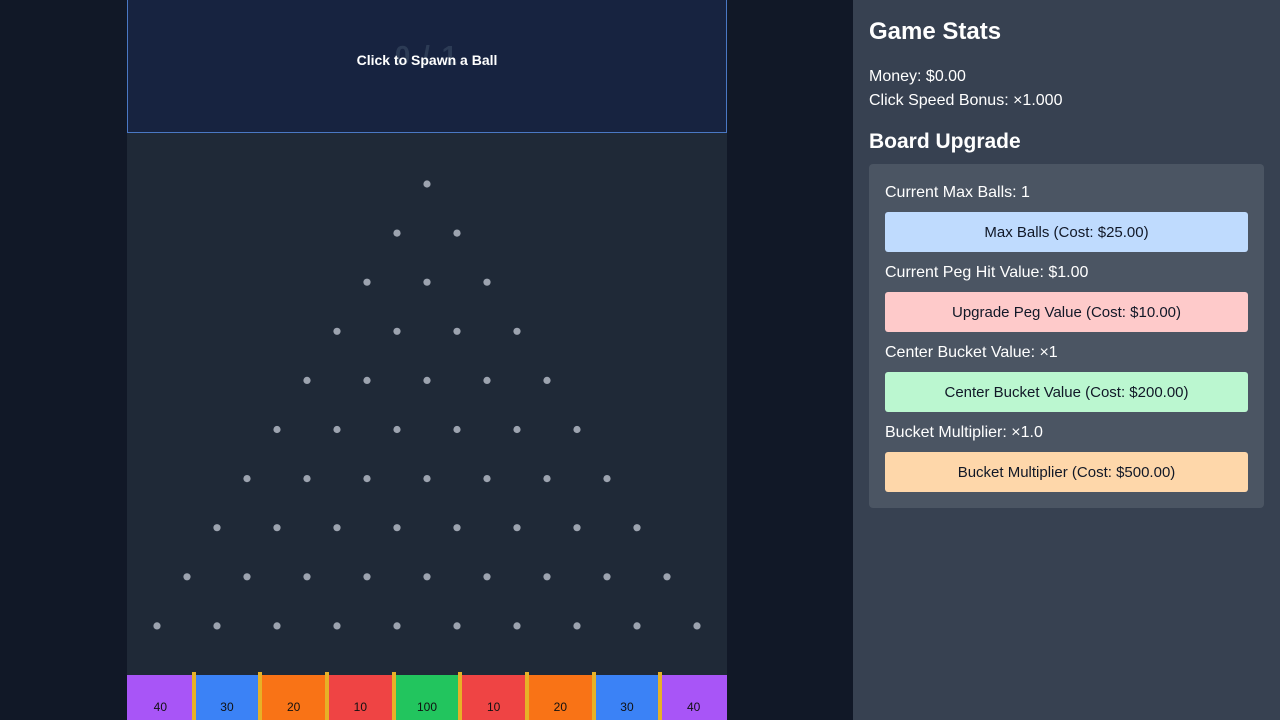 The image size is (1280, 720). I want to click on max-balls-button: Max Balls (Cost: $25.00), so click(1066, 232).